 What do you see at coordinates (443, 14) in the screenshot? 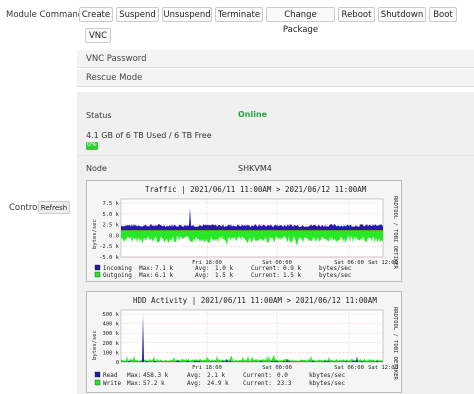
I see `boot-button: Boot` at bounding box center [443, 14].